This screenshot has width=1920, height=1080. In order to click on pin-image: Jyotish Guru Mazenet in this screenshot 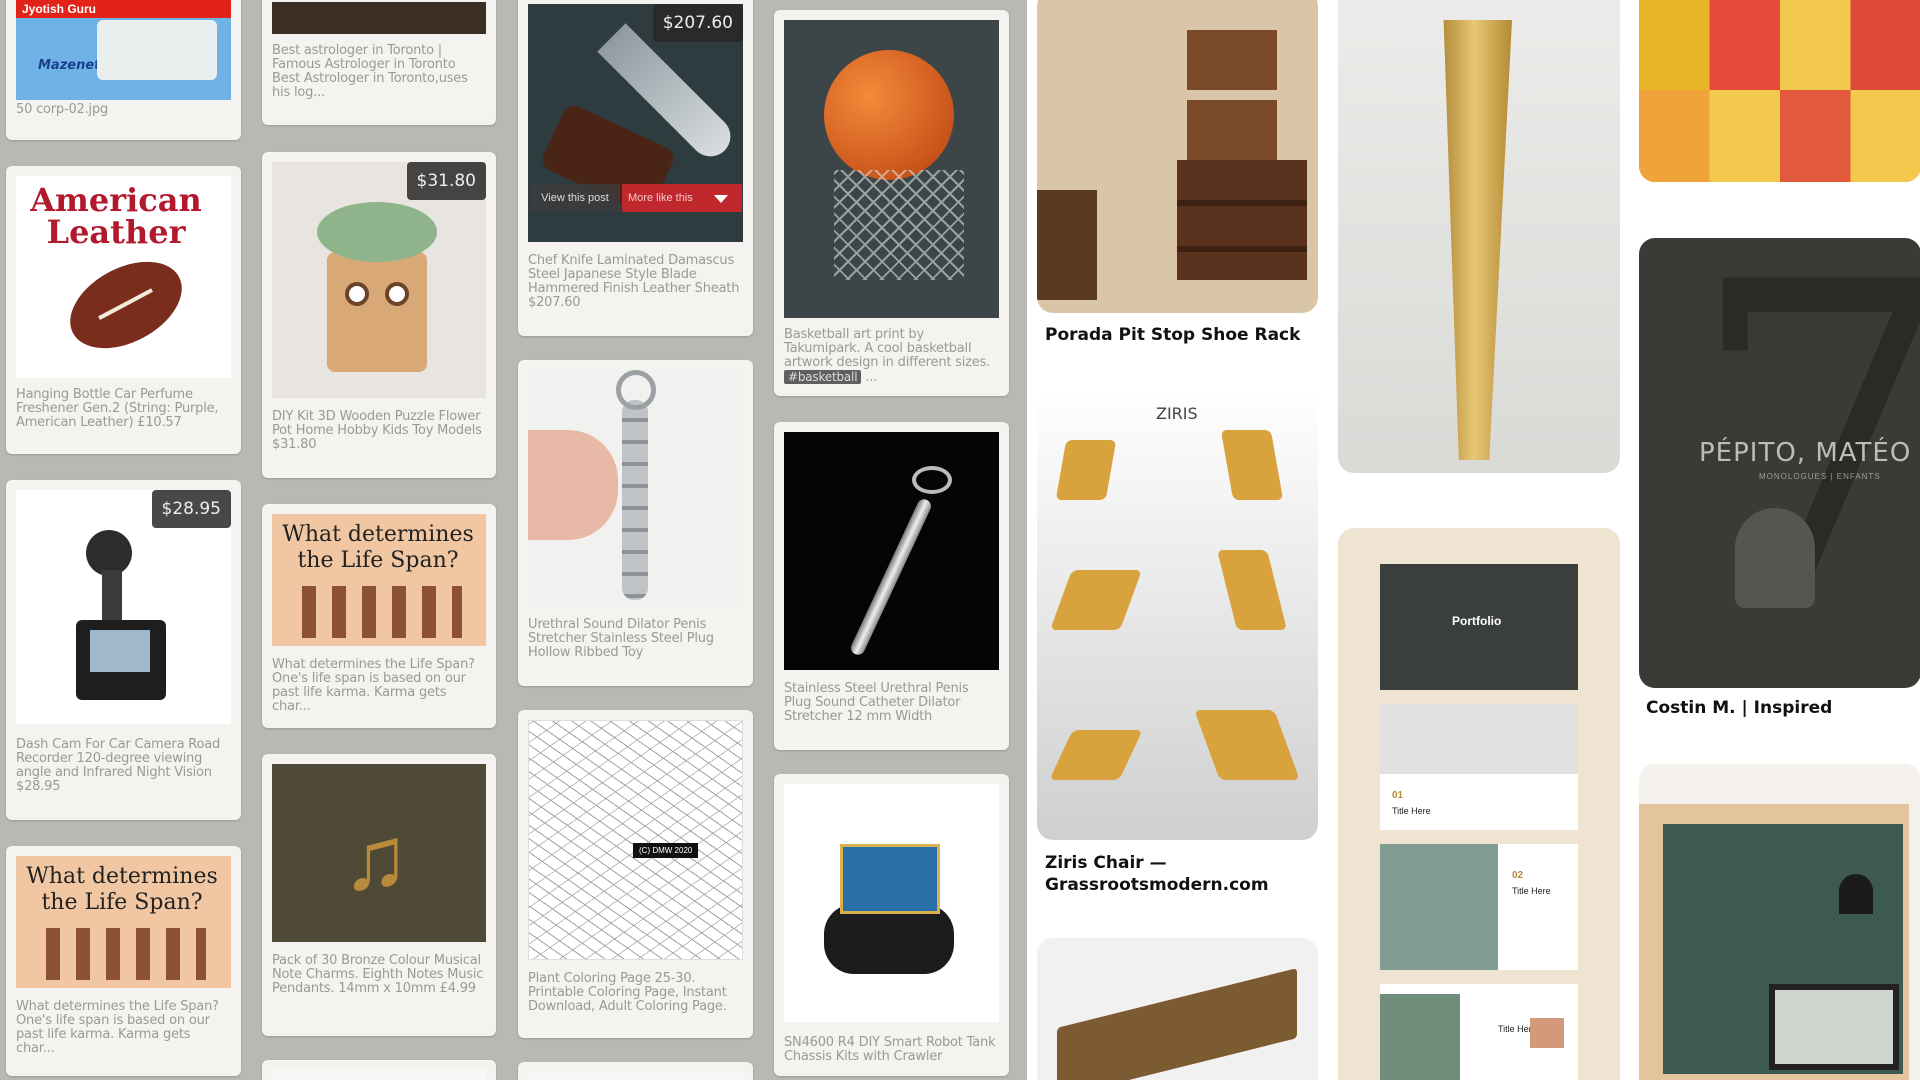, I will do `click(123, 50)`.